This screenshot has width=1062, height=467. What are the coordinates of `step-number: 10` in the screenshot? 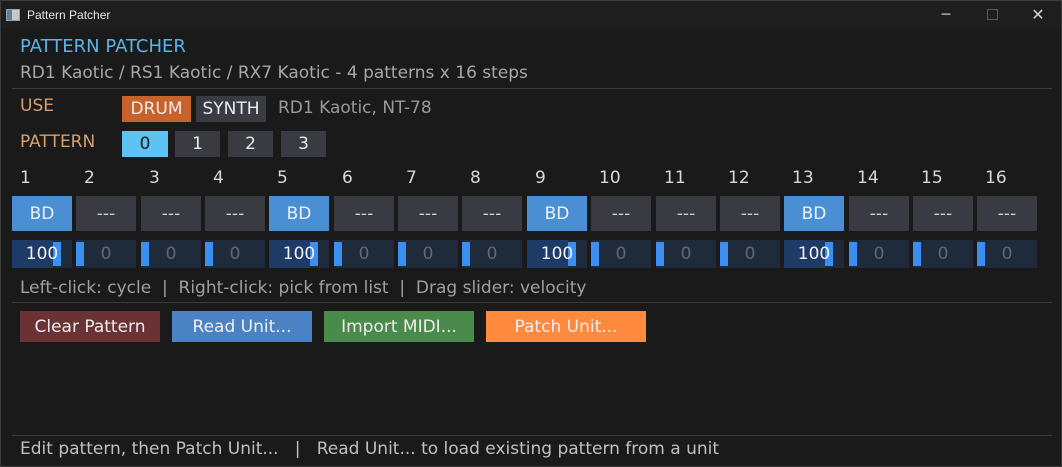 It's located at (610, 178).